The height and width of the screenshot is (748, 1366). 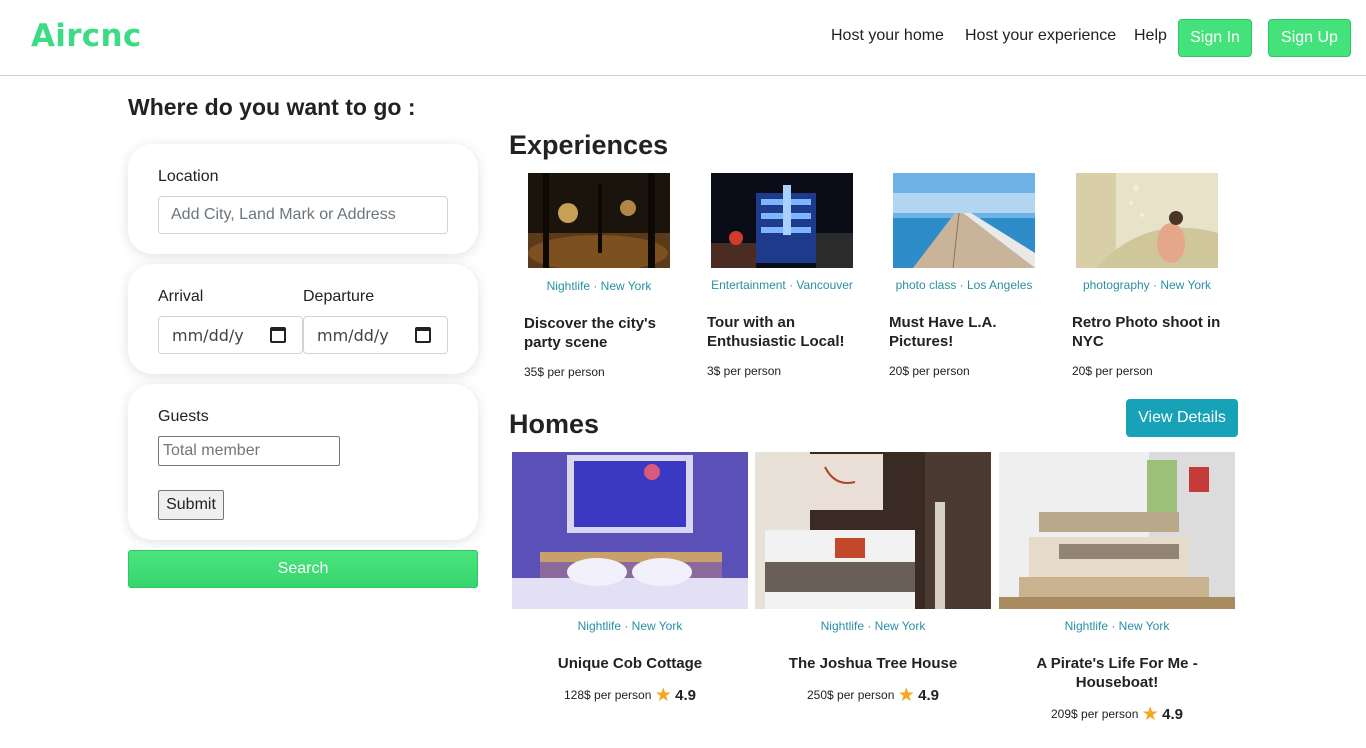 What do you see at coordinates (599, 286) in the screenshot?
I see `experience-category: Nightlife · New York` at bounding box center [599, 286].